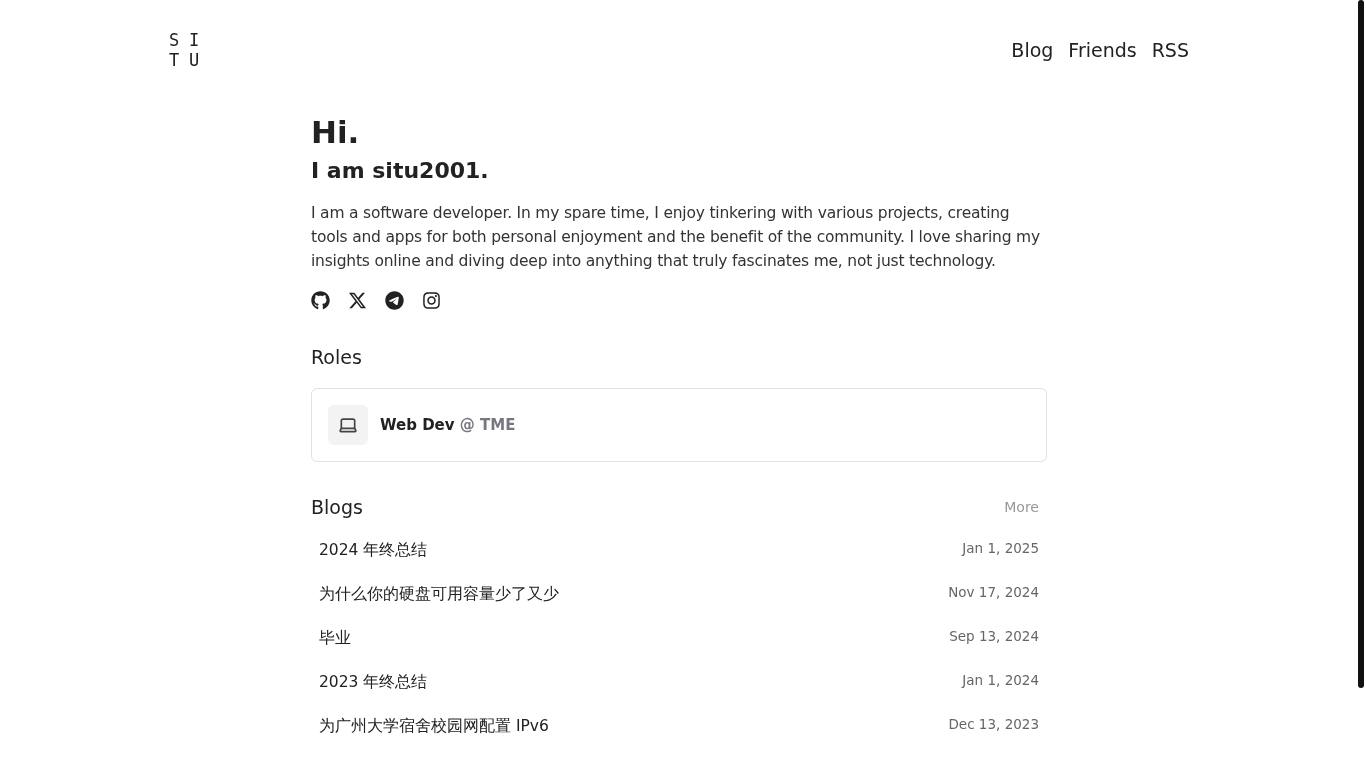  What do you see at coordinates (431, 300) in the screenshot?
I see `instagram-icon` at bounding box center [431, 300].